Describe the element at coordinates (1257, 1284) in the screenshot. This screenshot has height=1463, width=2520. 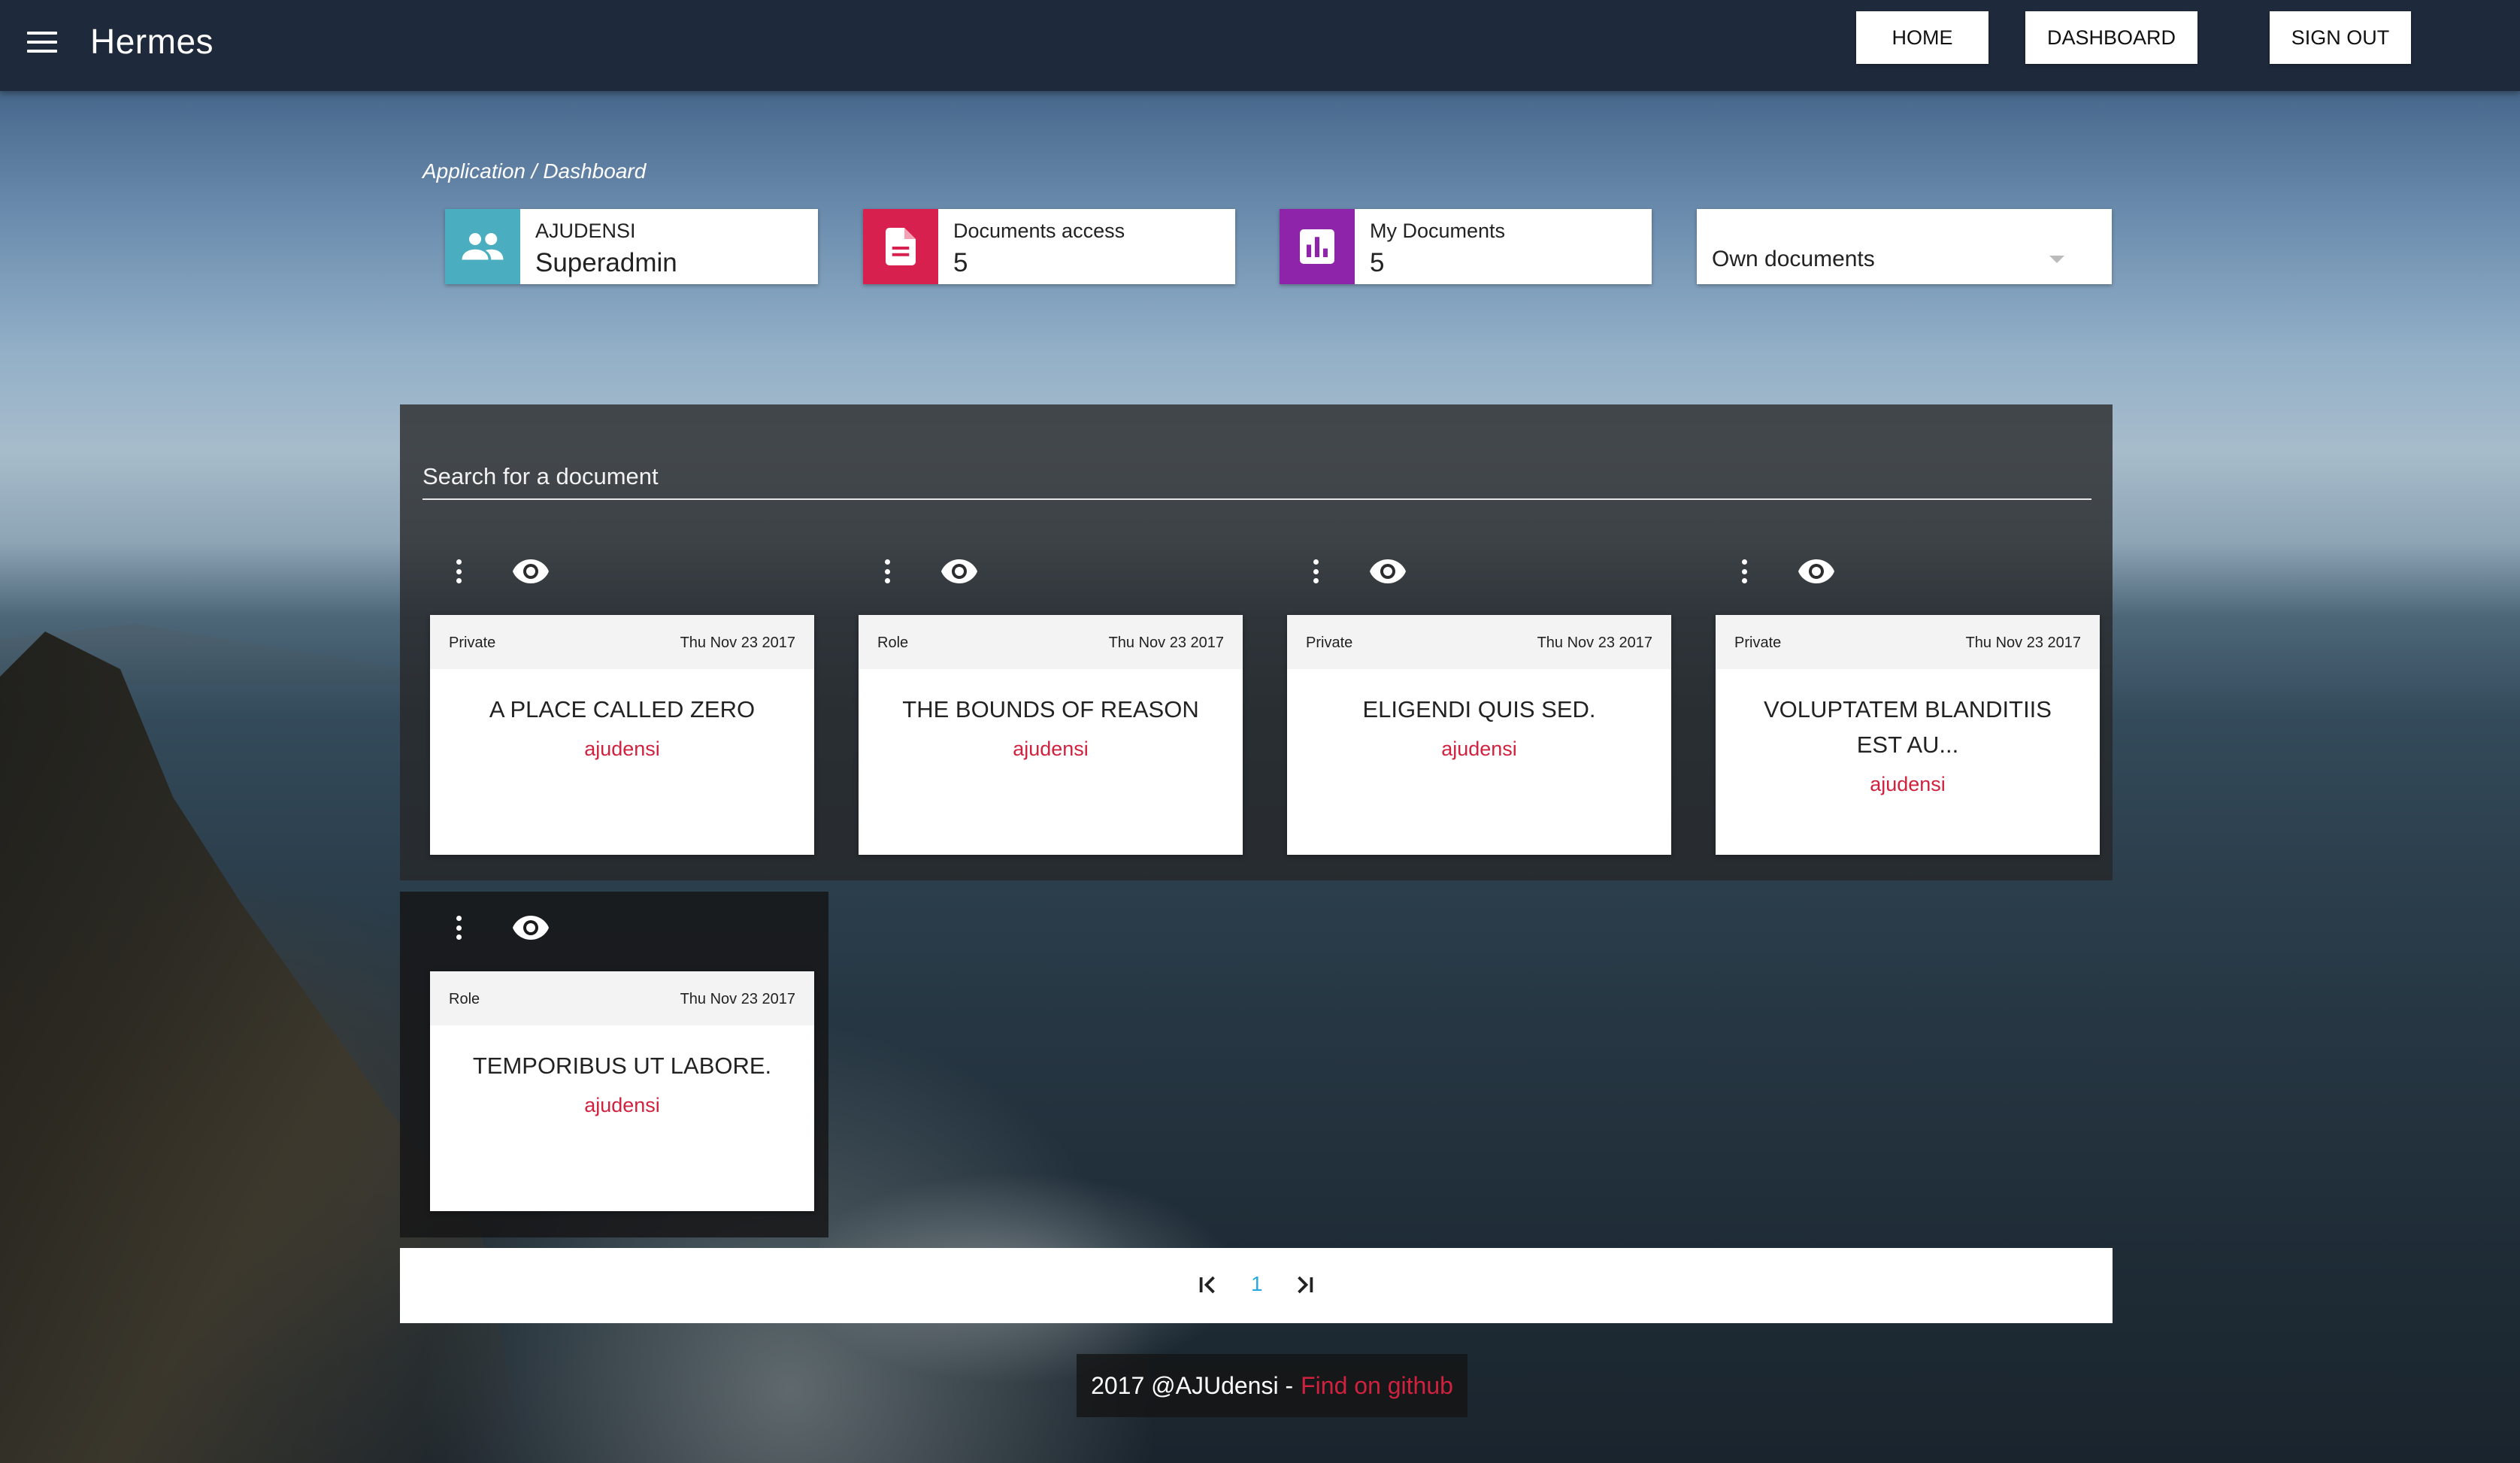
I see `page-number: 1` at that location.